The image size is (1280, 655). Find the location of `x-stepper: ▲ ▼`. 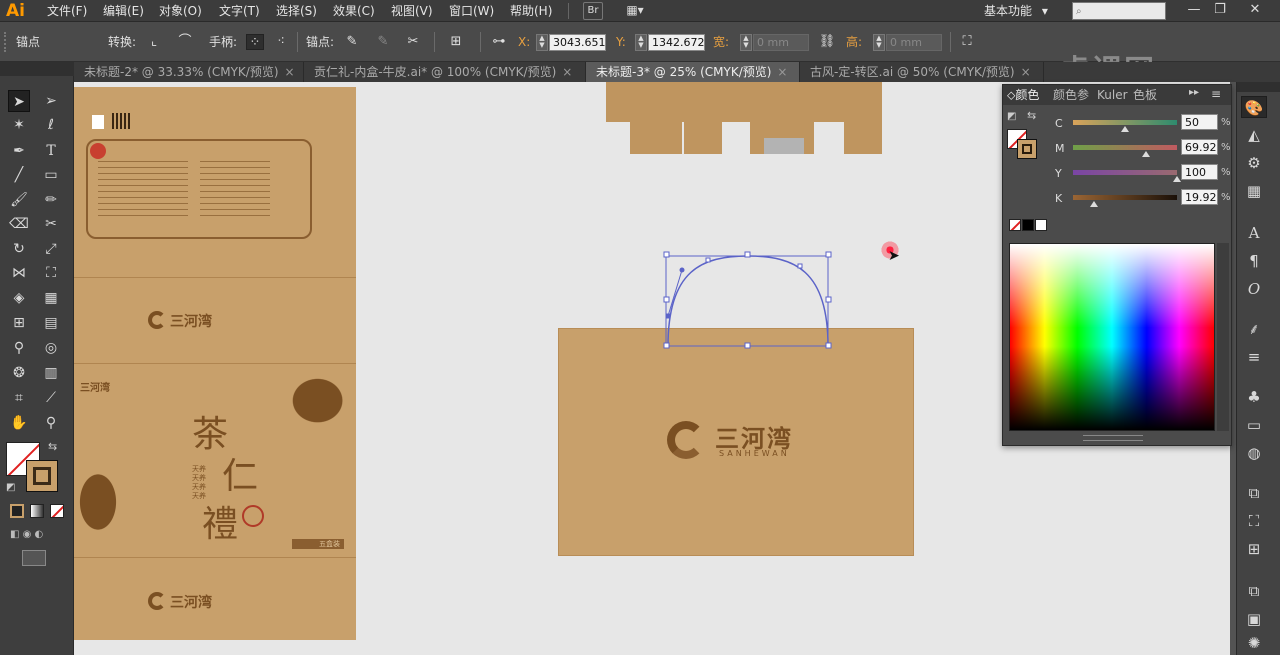

x-stepper: ▲ ▼ is located at coordinates (542, 42).